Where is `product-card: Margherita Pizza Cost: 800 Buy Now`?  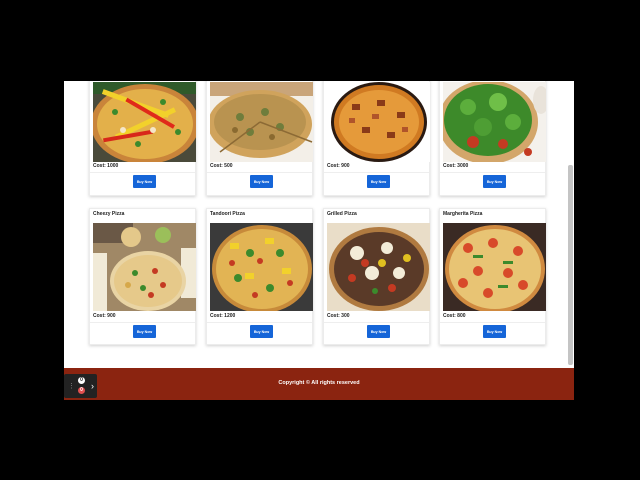
product-card: Margherita Pizza Cost: 800 Buy Now is located at coordinates (492, 276).